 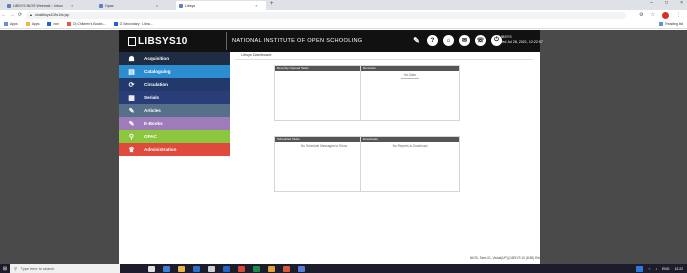 I want to click on excel-icon, so click(x=256, y=268).